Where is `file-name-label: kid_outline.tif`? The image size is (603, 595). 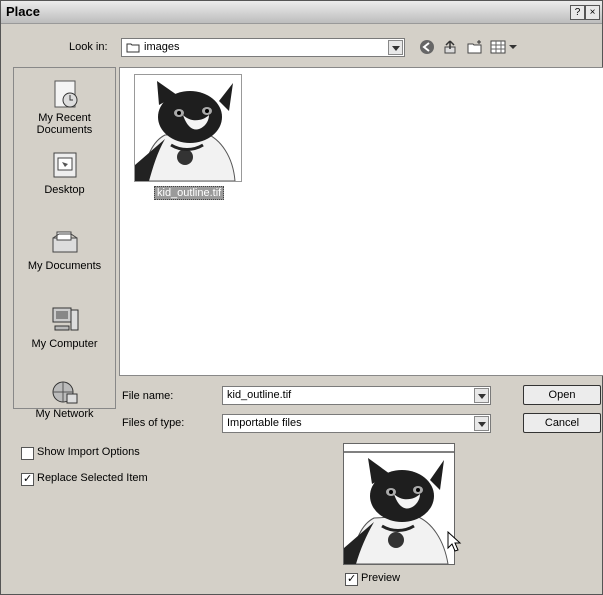
file-name-label: kid_outline.tif is located at coordinates (189, 193).